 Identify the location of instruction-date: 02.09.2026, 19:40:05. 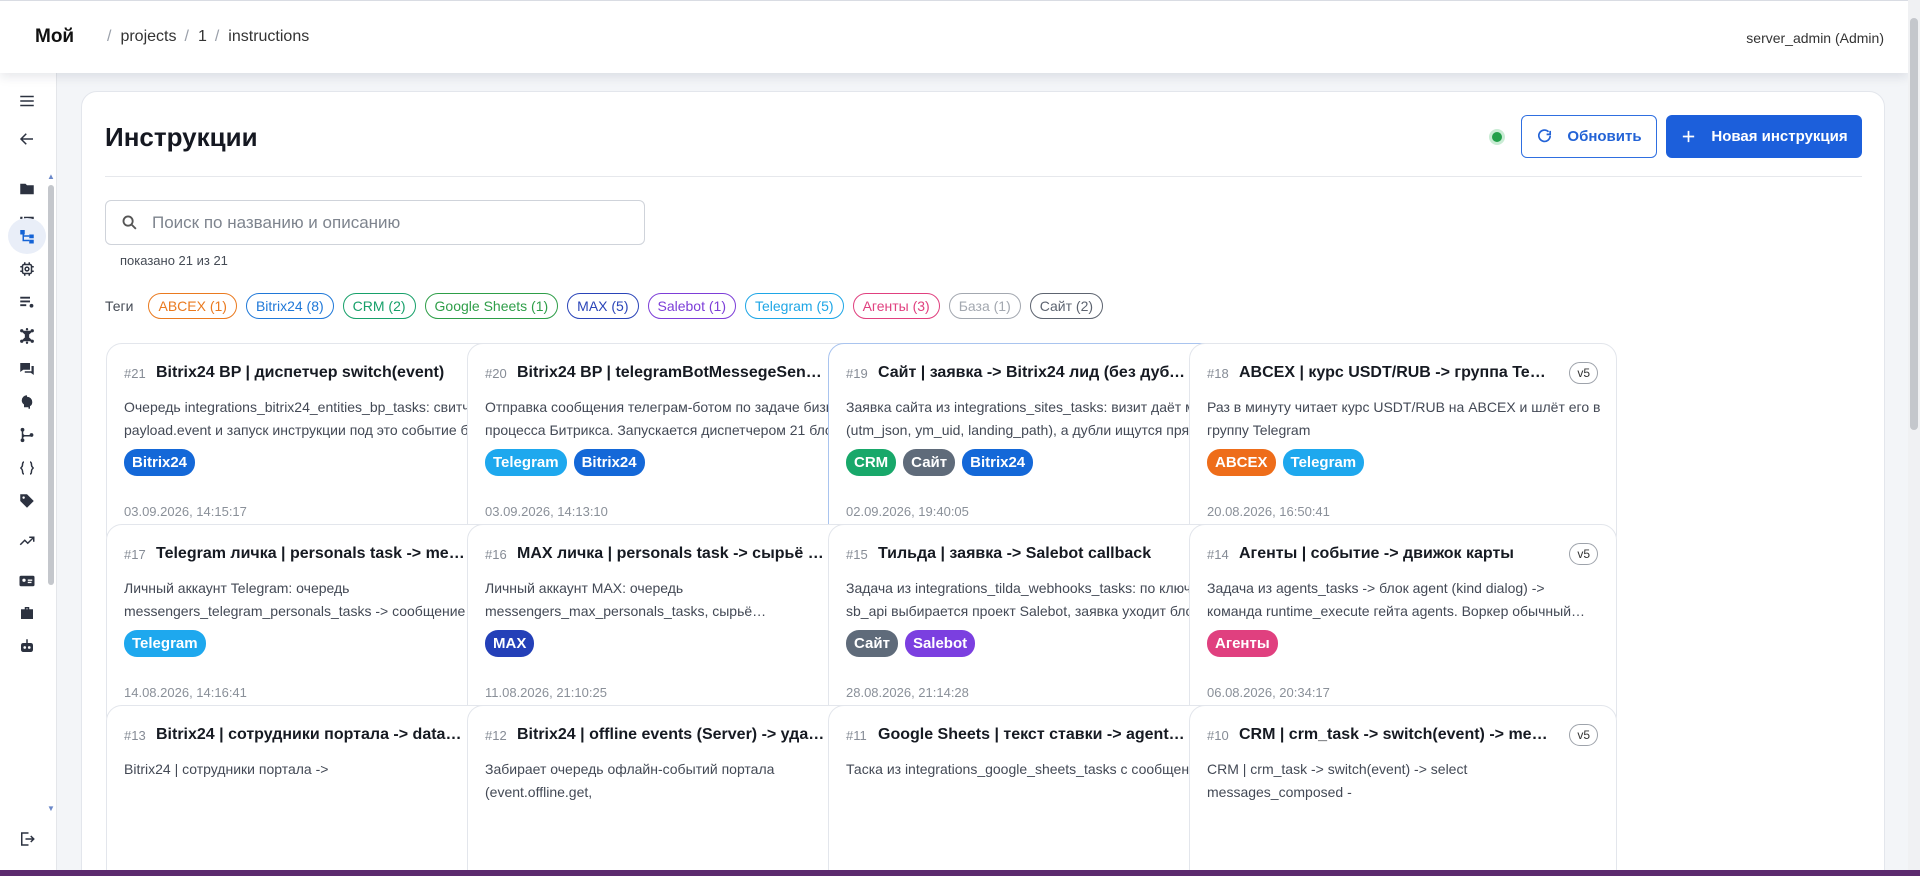
(907, 511).